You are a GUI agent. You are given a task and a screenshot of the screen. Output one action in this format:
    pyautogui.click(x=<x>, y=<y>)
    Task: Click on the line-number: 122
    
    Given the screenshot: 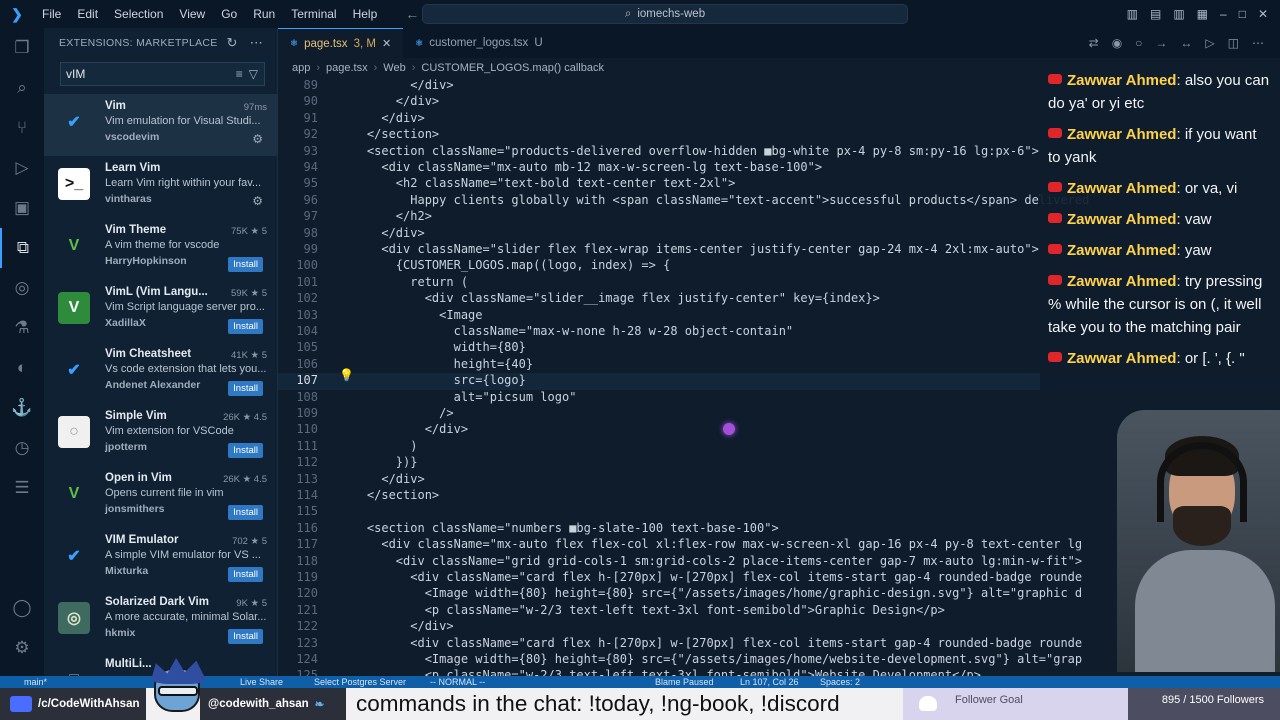 What is the action you would take?
    pyautogui.click(x=307, y=626)
    